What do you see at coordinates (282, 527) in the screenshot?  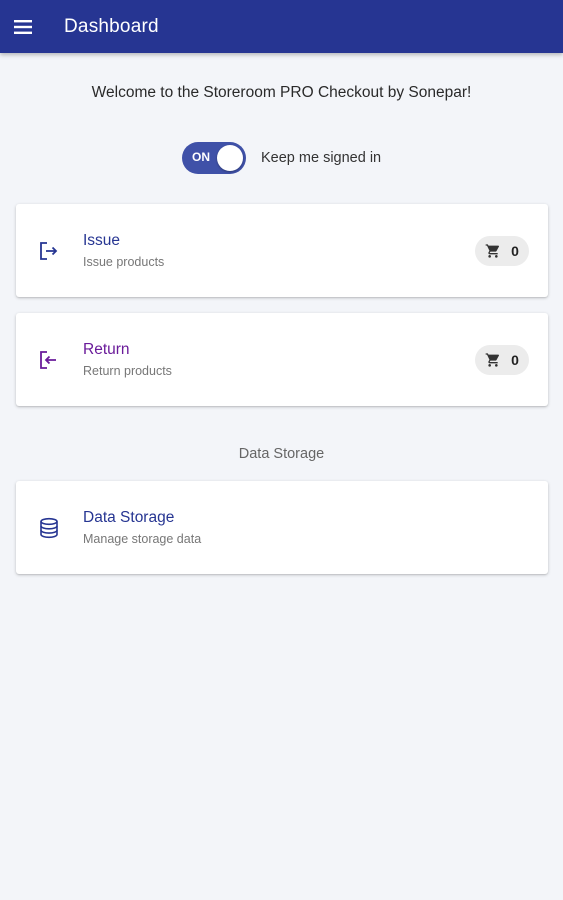 I see `data-storage-card: Data Storage Manage storage data` at bounding box center [282, 527].